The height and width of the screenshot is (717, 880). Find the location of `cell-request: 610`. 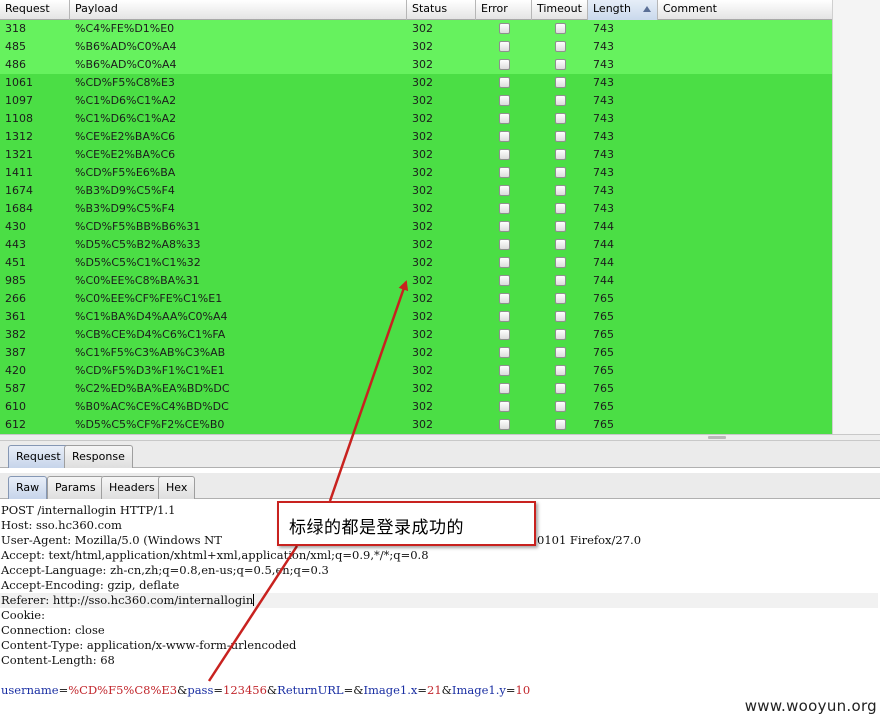

cell-request: 610 is located at coordinates (15, 406).